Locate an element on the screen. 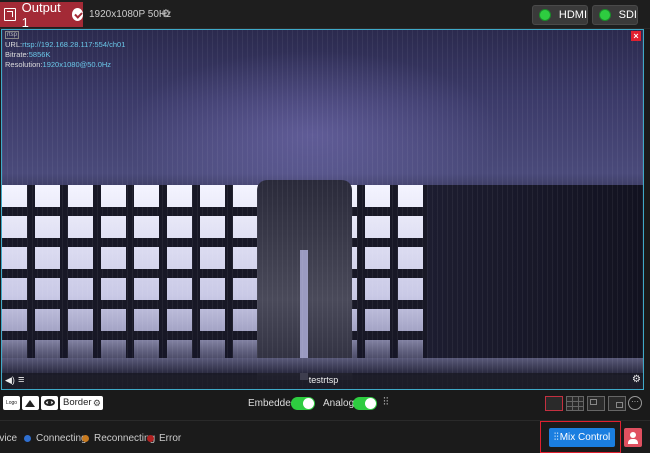  legend-error: Error is located at coordinates (164, 438).